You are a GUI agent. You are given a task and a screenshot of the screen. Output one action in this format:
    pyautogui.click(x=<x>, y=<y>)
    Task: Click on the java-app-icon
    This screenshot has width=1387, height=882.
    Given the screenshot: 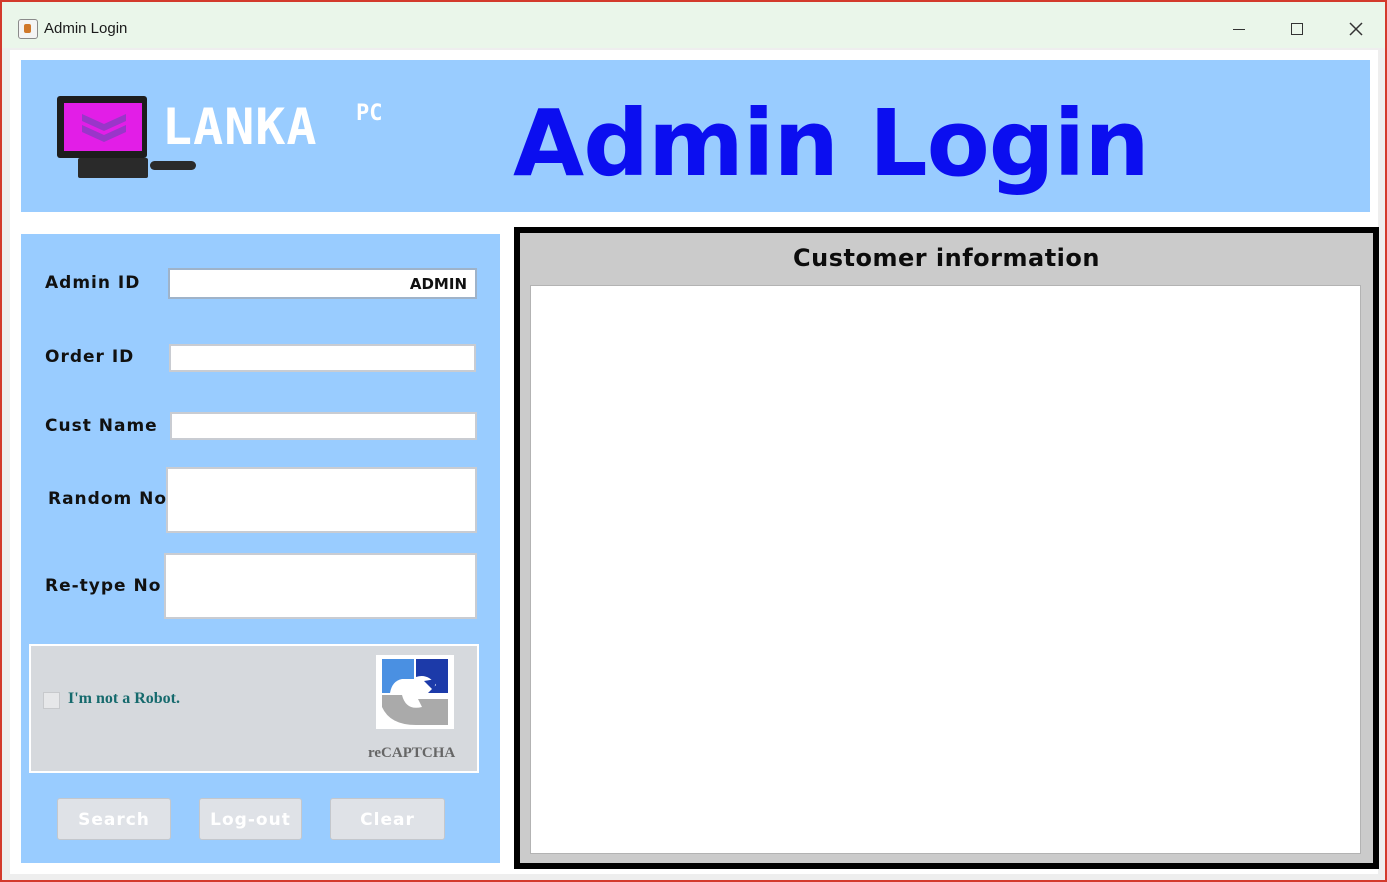 What is the action you would take?
    pyautogui.click(x=28, y=29)
    